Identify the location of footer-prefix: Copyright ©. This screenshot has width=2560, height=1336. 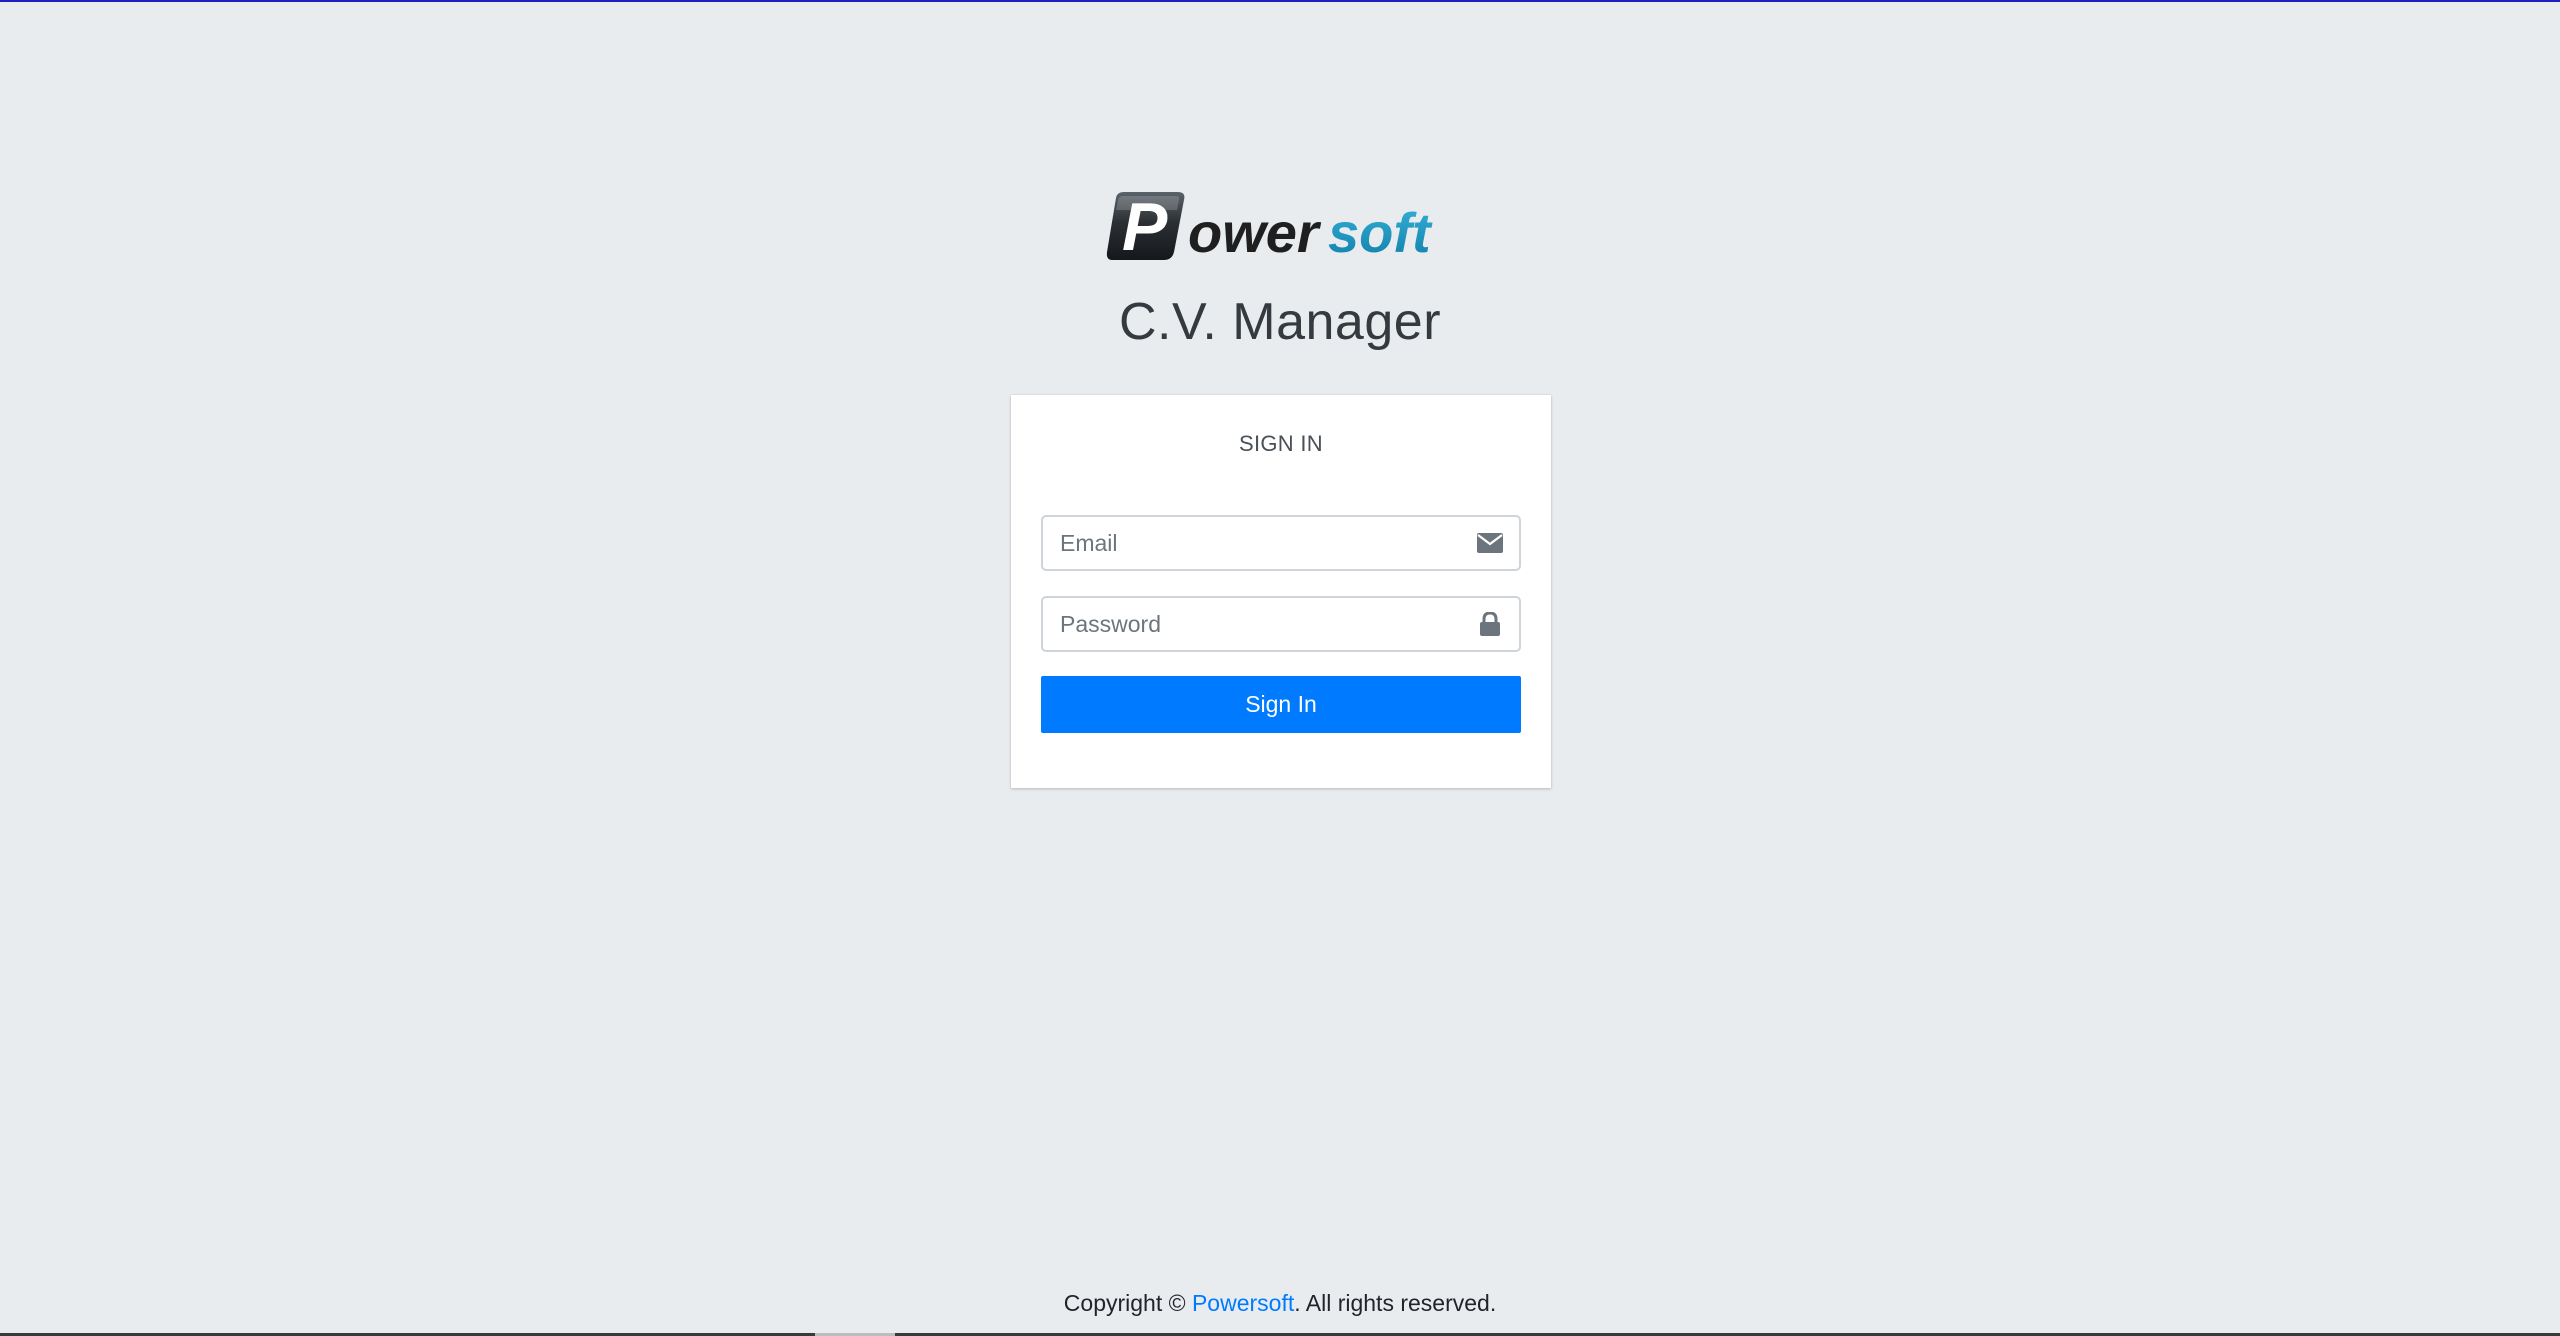
(1127, 1303).